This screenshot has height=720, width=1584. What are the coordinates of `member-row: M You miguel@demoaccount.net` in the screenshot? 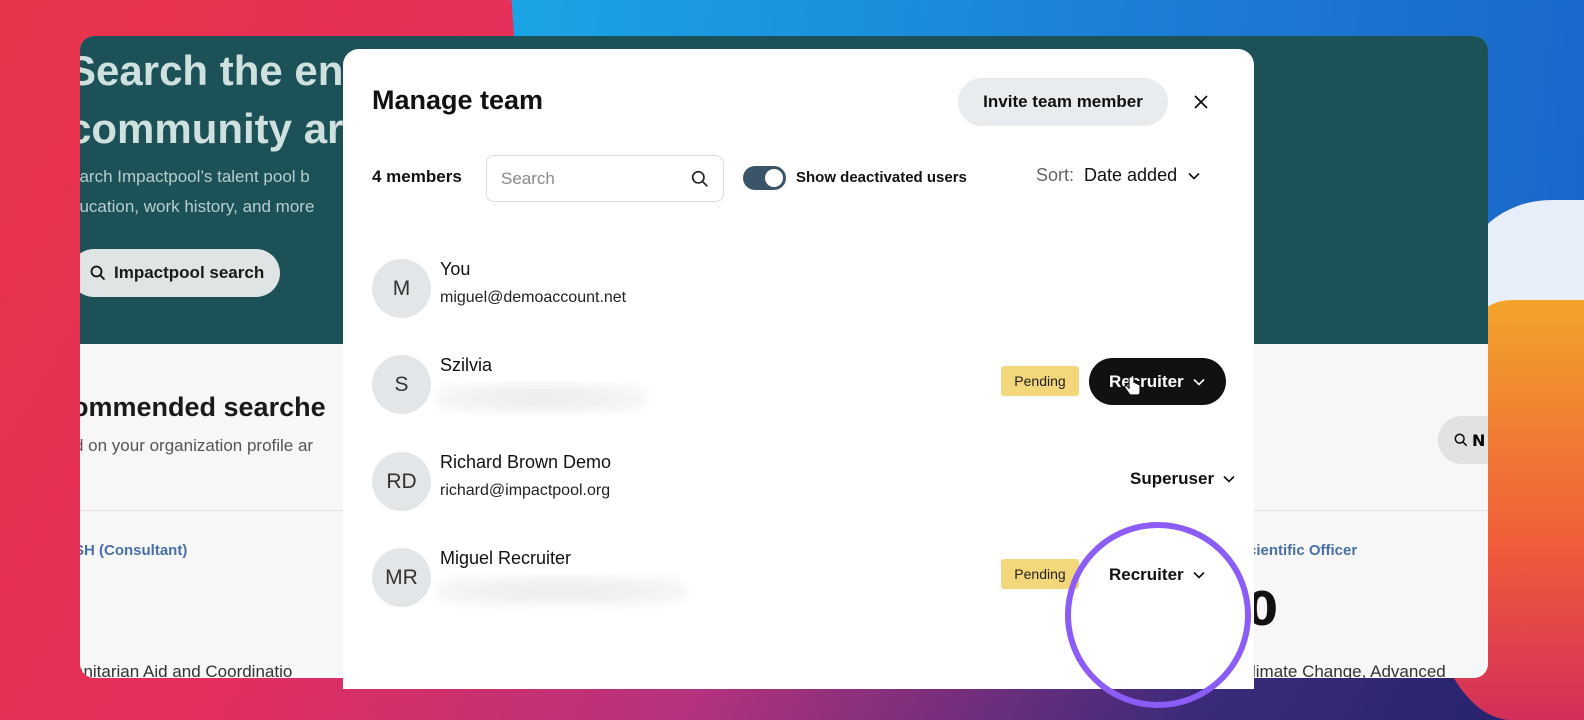 It's located at (800, 289).